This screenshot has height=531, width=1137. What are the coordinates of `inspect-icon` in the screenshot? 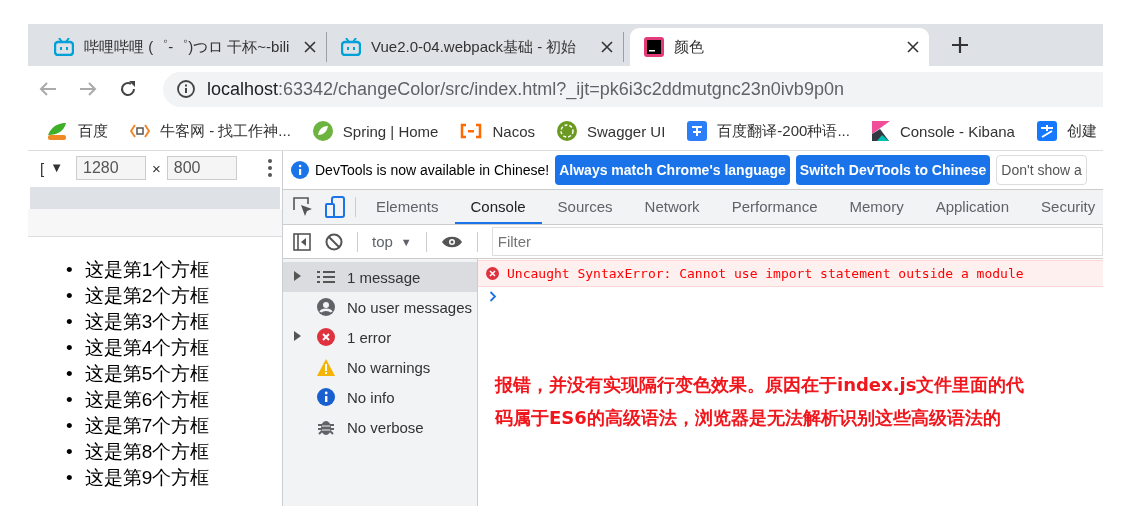 It's located at (303, 207).